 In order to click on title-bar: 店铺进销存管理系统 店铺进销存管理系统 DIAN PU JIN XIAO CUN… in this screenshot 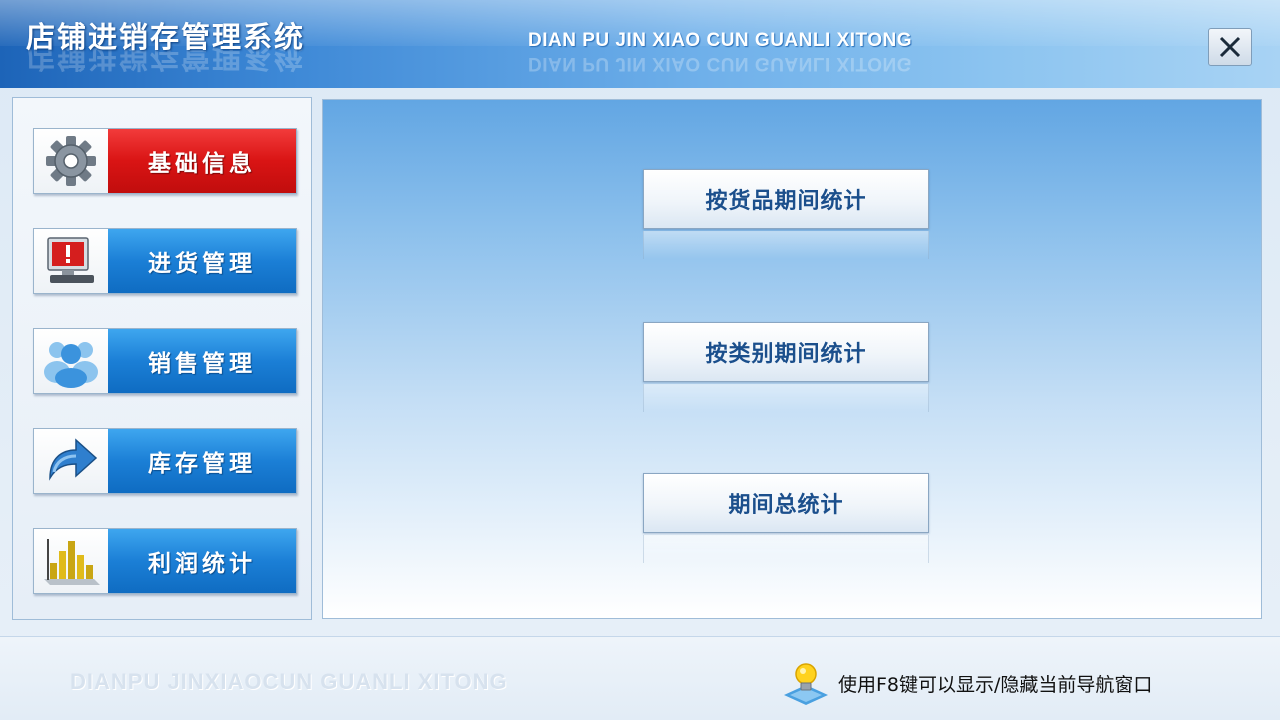, I will do `click(640, 44)`.